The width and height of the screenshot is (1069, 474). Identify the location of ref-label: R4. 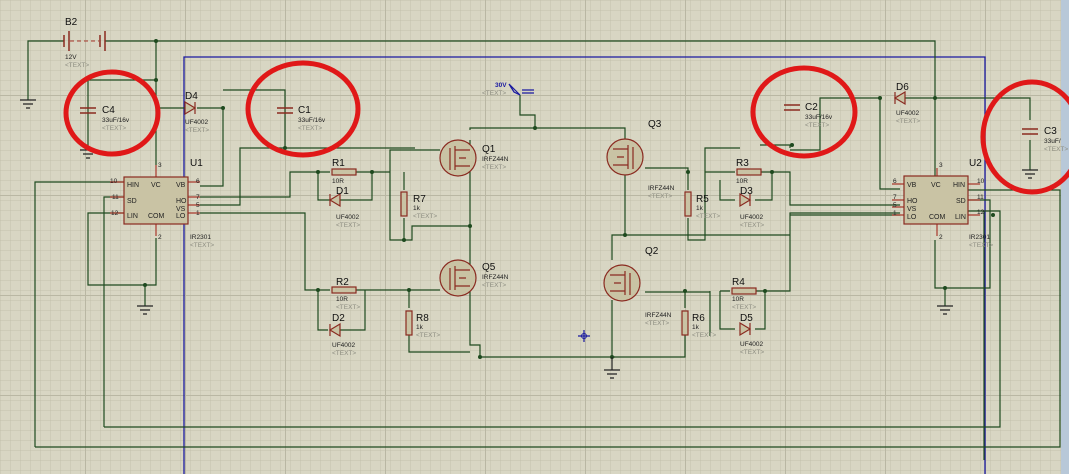
(738, 282).